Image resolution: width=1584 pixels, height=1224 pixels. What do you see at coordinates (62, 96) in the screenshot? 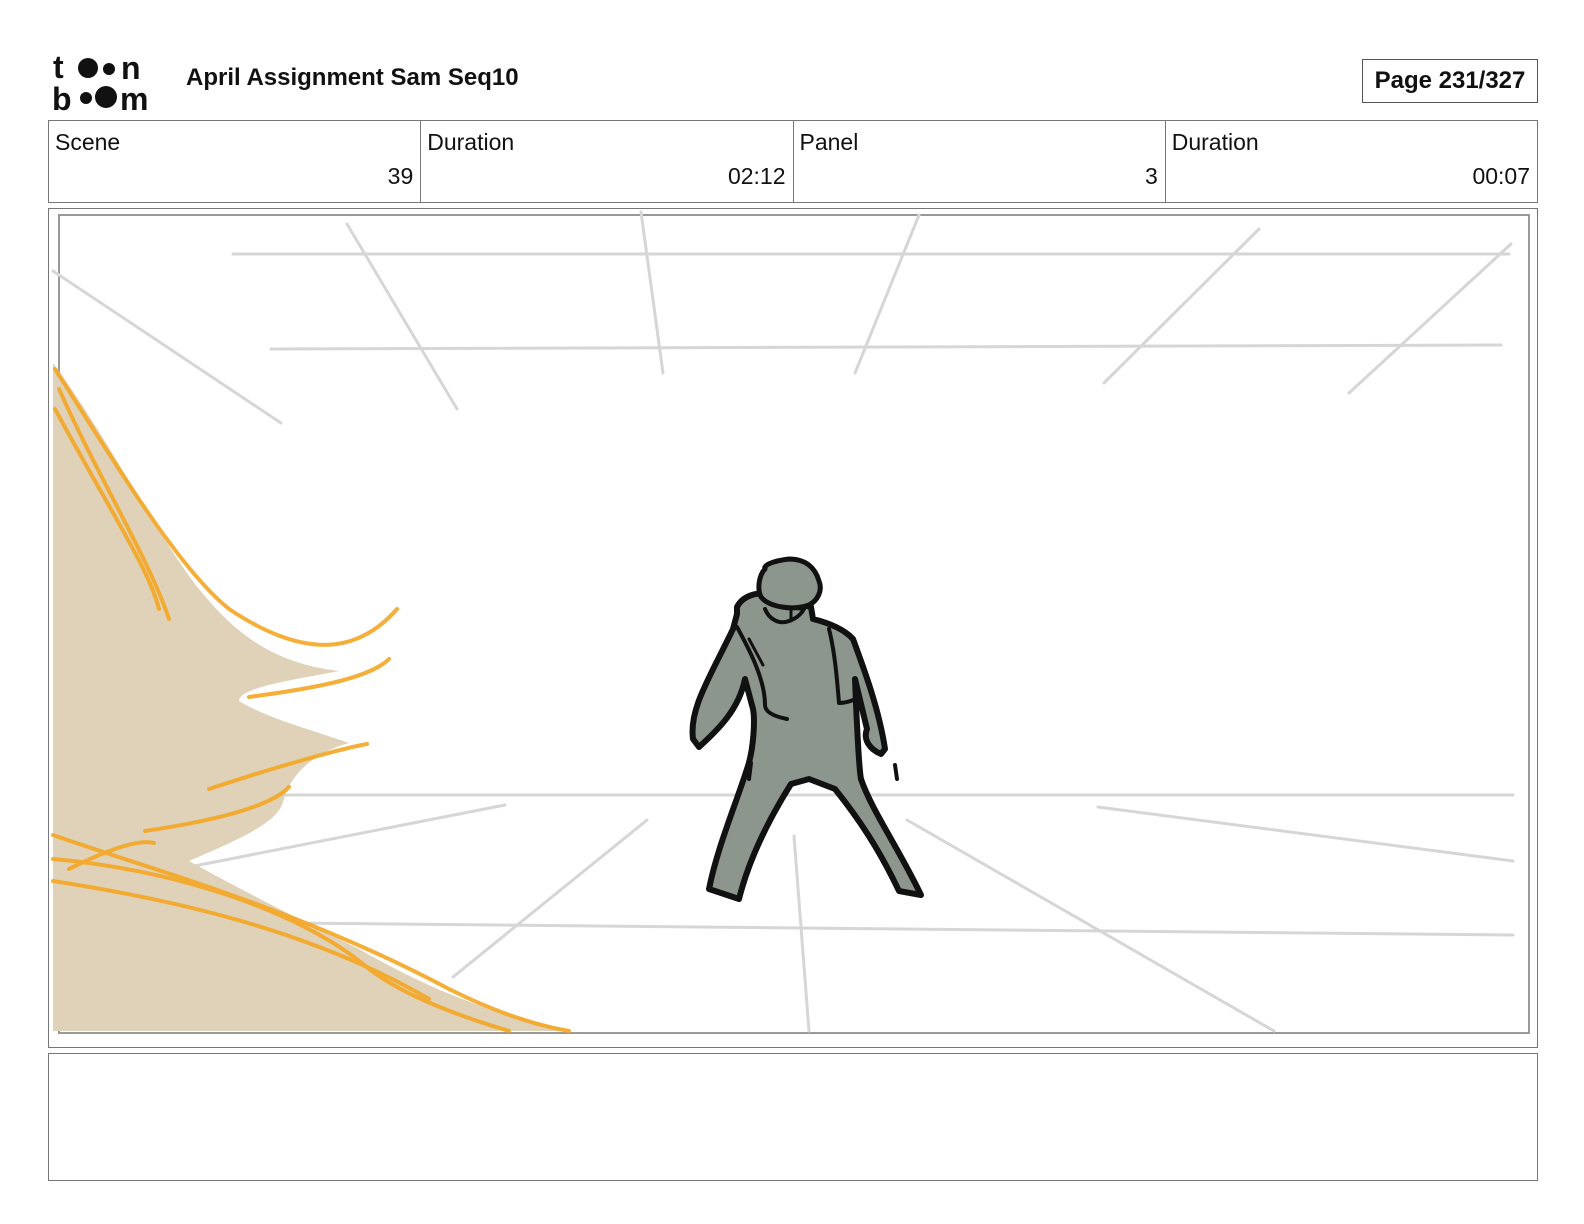
I see `svg-text: b` at bounding box center [62, 96].